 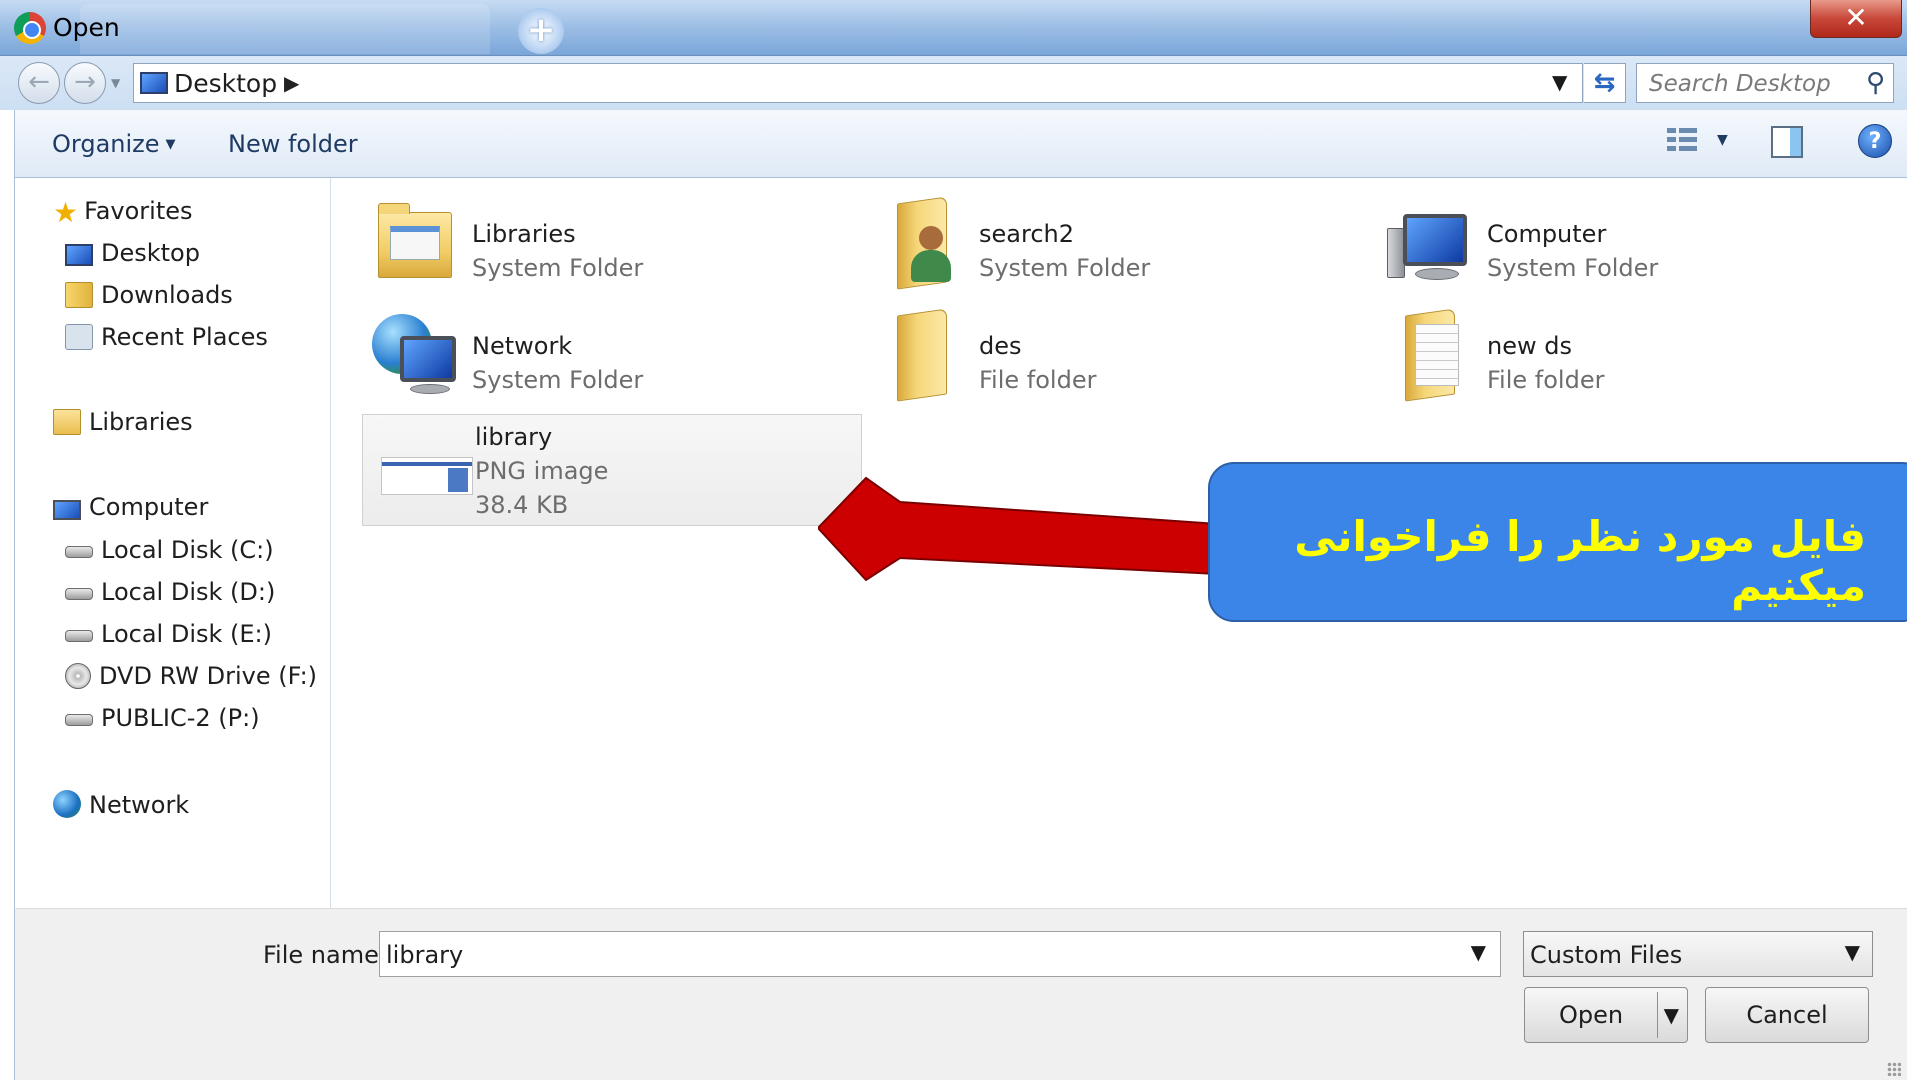 What do you see at coordinates (39, 83) in the screenshot?
I see `back-button: ←` at bounding box center [39, 83].